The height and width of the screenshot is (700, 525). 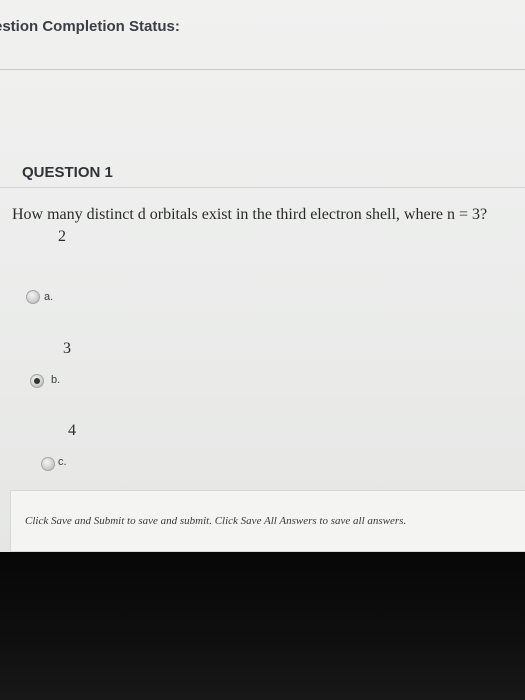 What do you see at coordinates (67, 348) in the screenshot?
I see `option-value: 3` at bounding box center [67, 348].